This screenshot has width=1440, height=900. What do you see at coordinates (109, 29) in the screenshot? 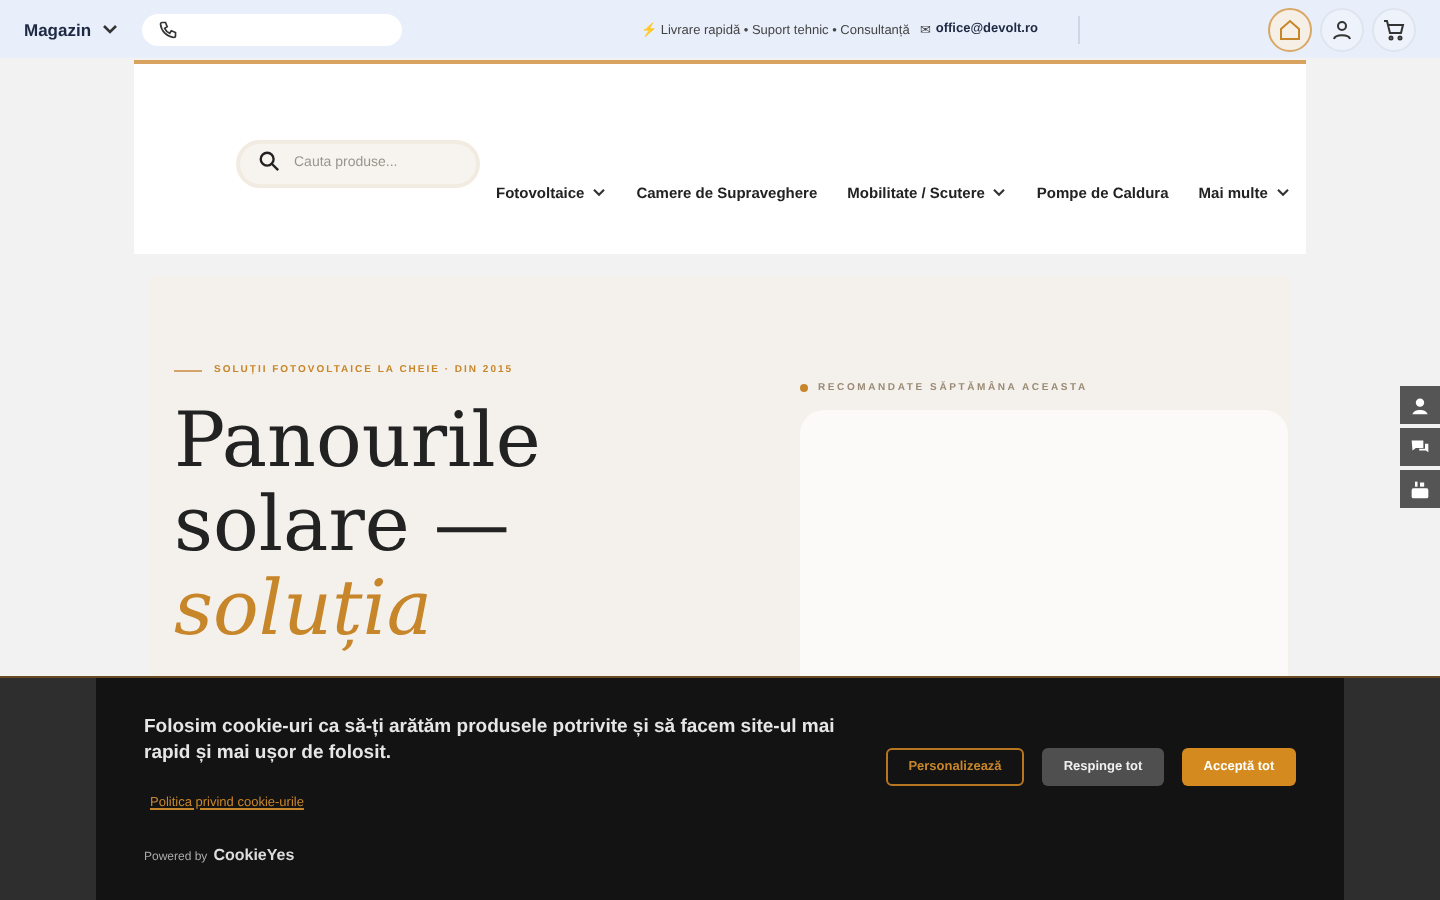
I see `chevron-icon` at bounding box center [109, 29].